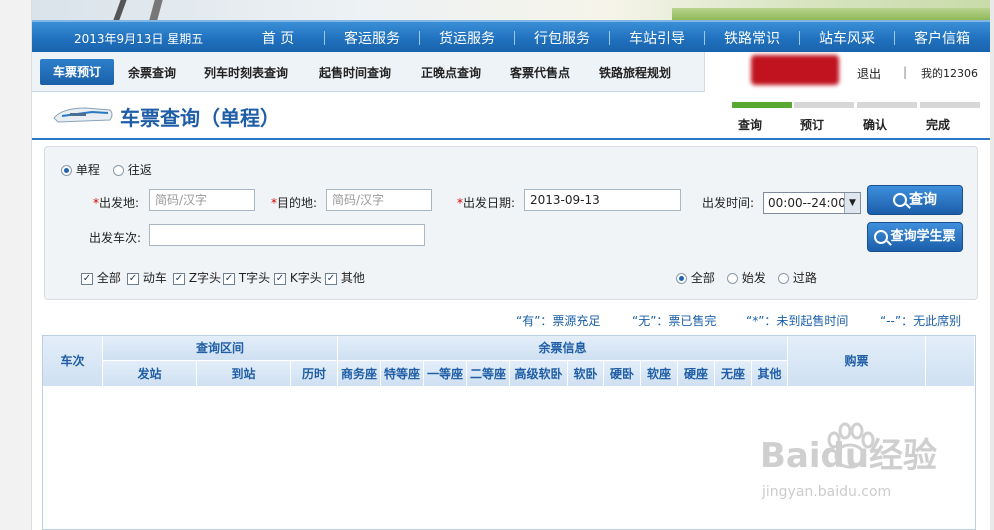 The width and height of the screenshot is (994, 530). What do you see at coordinates (762, 117) in the screenshot?
I see `step-query: 查询` at bounding box center [762, 117].